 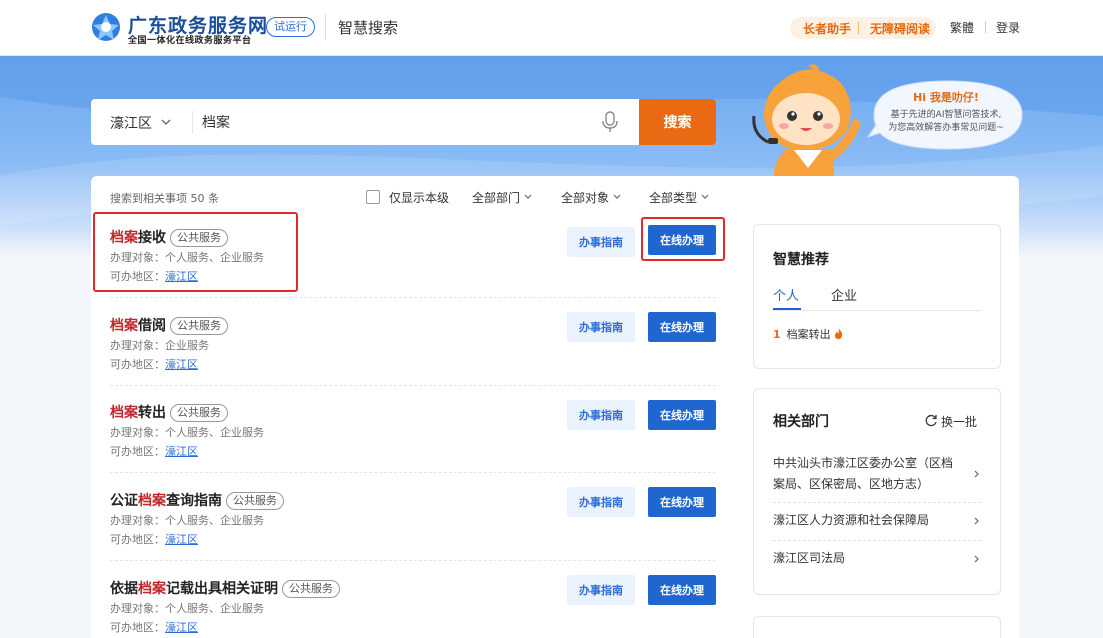 What do you see at coordinates (373, 197) in the screenshot?
I see `local-only-checkbox` at bounding box center [373, 197].